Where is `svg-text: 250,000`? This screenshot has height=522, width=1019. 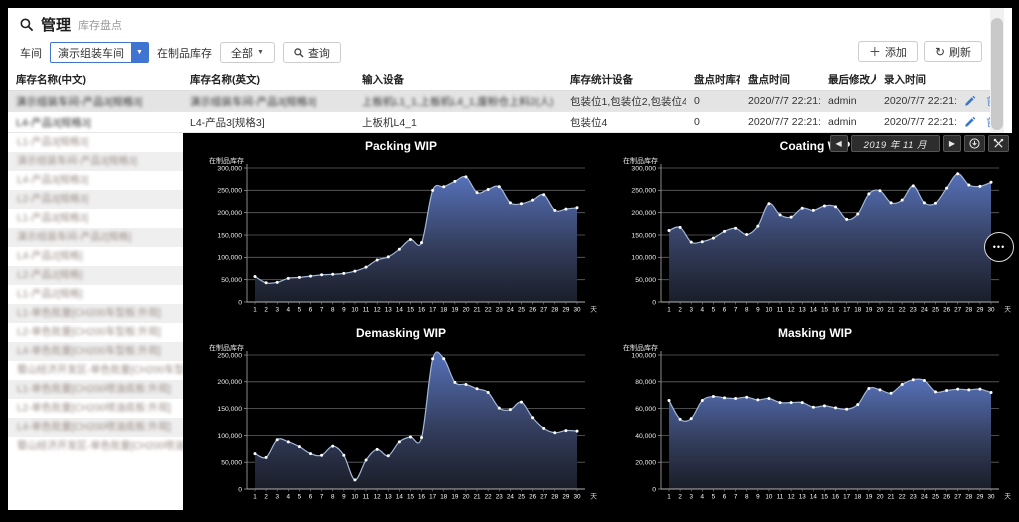 svg-text: 250,000 is located at coordinates (229, 355).